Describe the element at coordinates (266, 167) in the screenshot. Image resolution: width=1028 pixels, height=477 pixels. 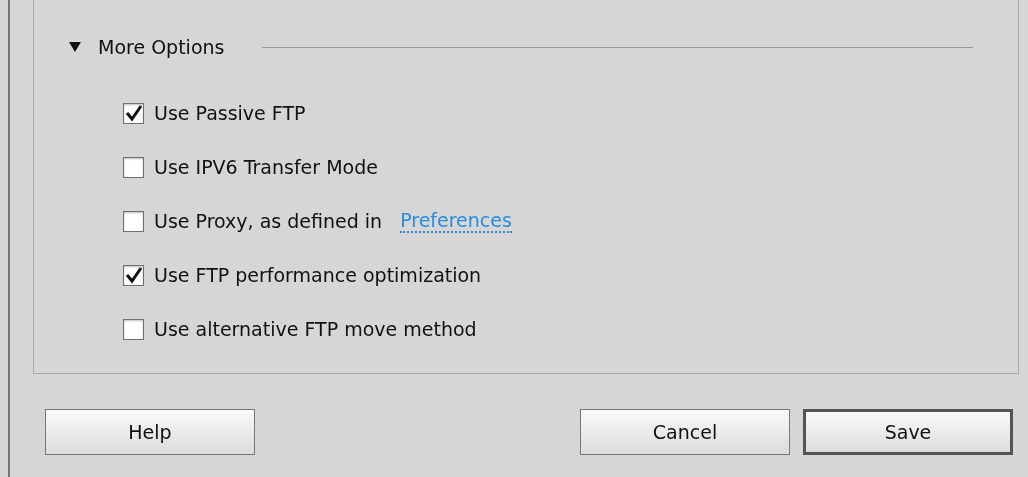
I see `option-label: Use IPV6 Transfer Mode` at that location.